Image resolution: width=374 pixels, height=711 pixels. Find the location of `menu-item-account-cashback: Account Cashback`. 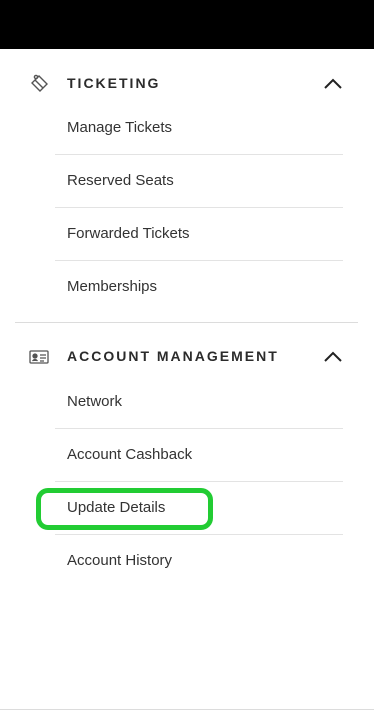

menu-item-account-cashback: Account Cashback is located at coordinates (199, 455).